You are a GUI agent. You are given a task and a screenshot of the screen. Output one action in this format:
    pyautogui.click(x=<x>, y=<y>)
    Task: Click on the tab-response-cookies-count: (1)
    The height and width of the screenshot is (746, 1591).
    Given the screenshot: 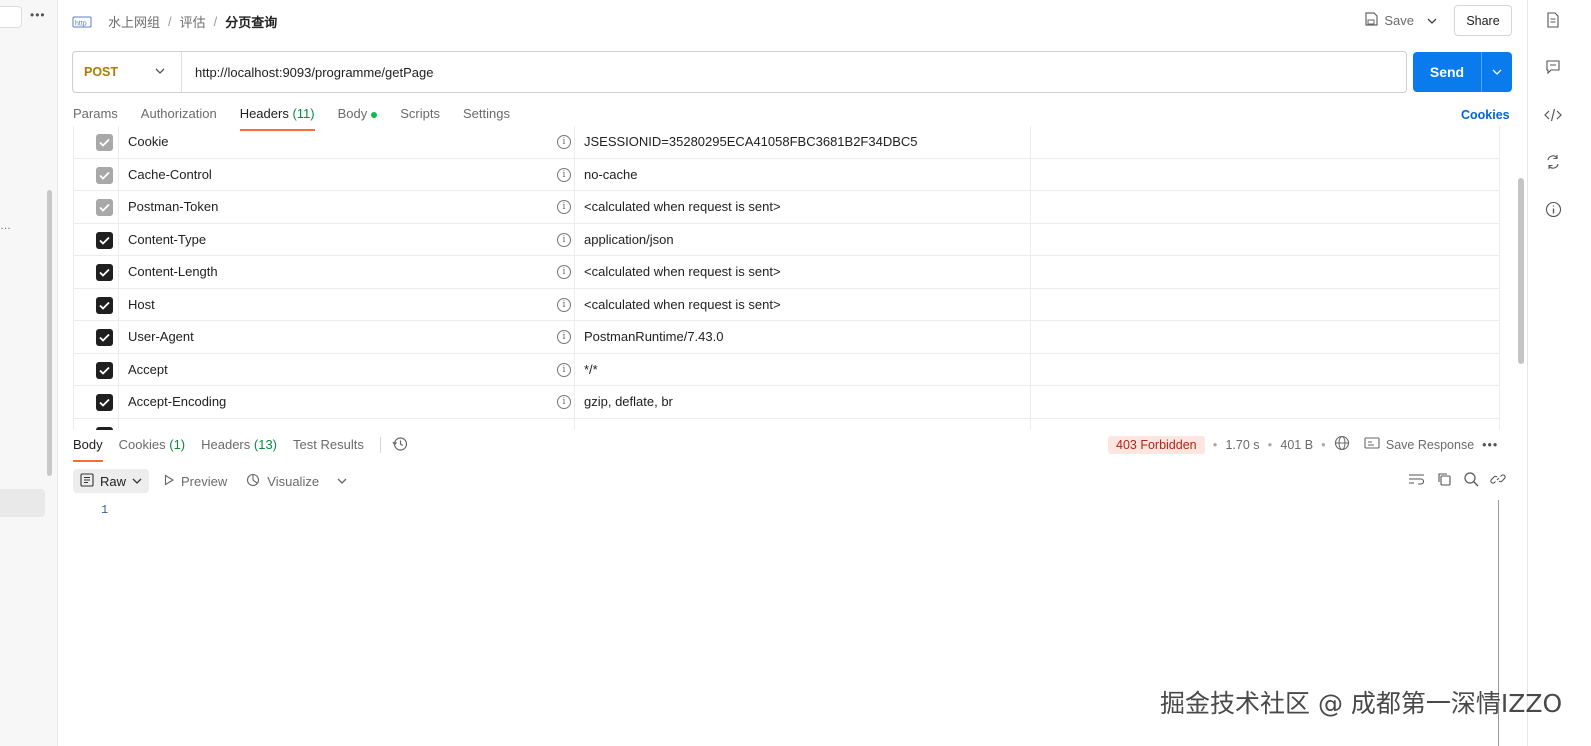 What is the action you would take?
    pyautogui.click(x=177, y=444)
    